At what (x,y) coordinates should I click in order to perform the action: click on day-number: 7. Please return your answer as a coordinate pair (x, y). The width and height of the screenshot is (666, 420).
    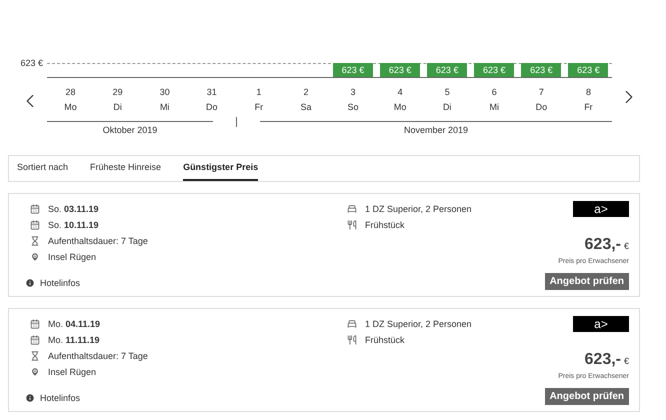
    Looking at the image, I should click on (541, 92).